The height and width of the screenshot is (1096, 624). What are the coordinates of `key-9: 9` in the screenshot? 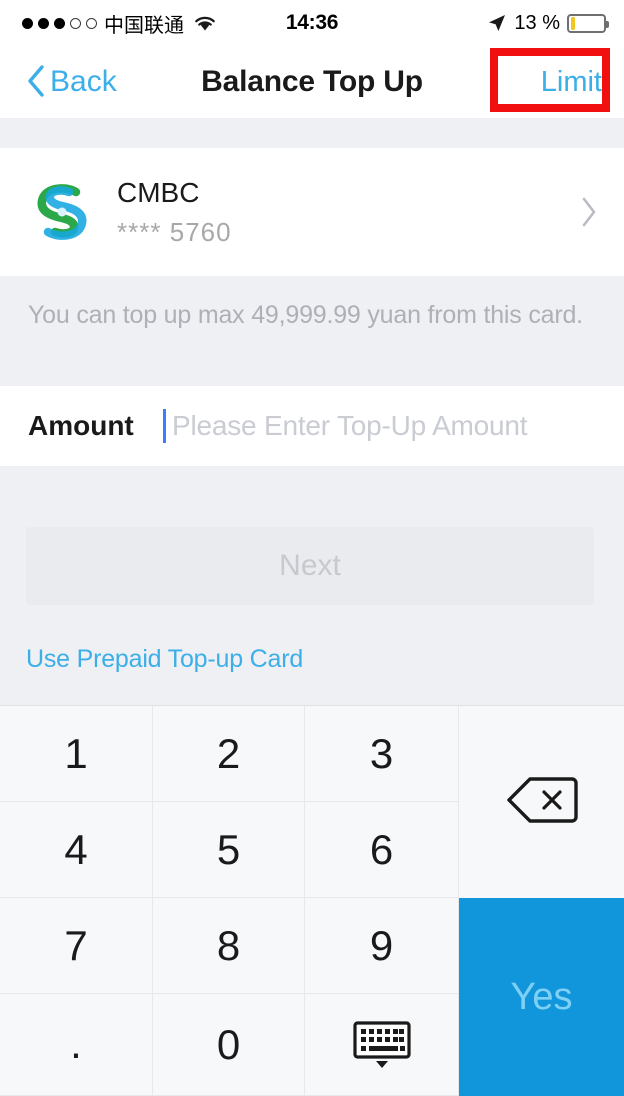 It's located at (382, 946).